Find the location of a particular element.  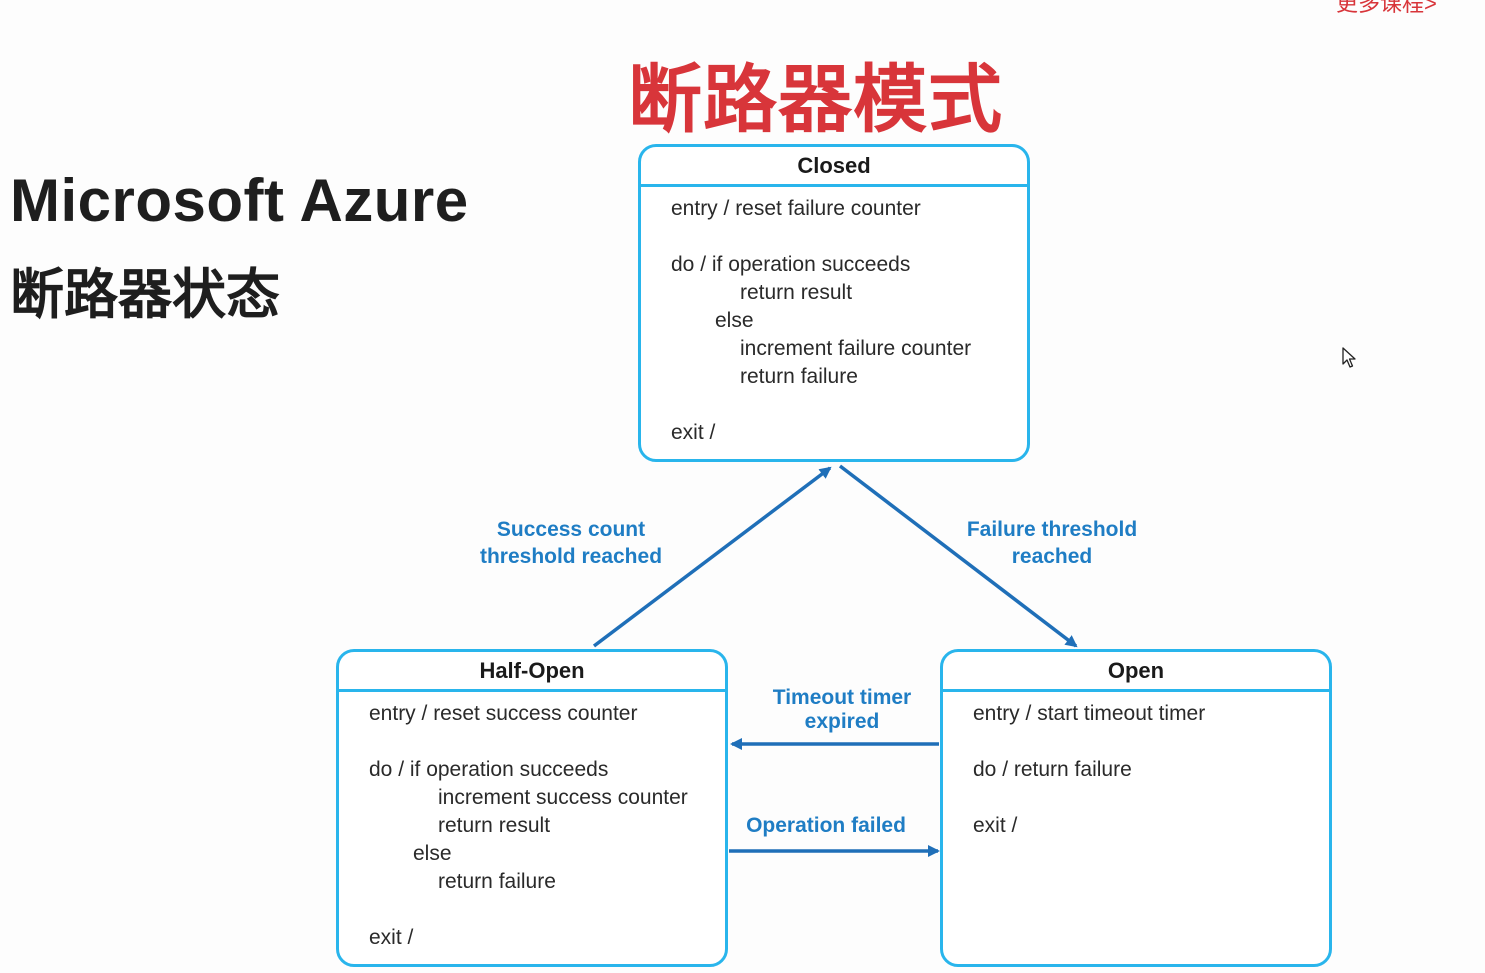

closed-line: return result is located at coordinates (796, 292).